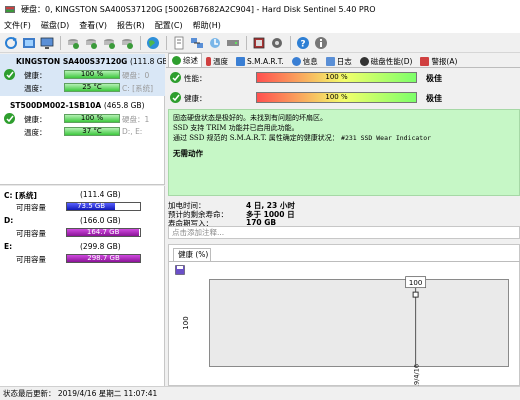 The image size is (520, 400). I want to click on partition-size: (299.8 GB), so click(100, 246).